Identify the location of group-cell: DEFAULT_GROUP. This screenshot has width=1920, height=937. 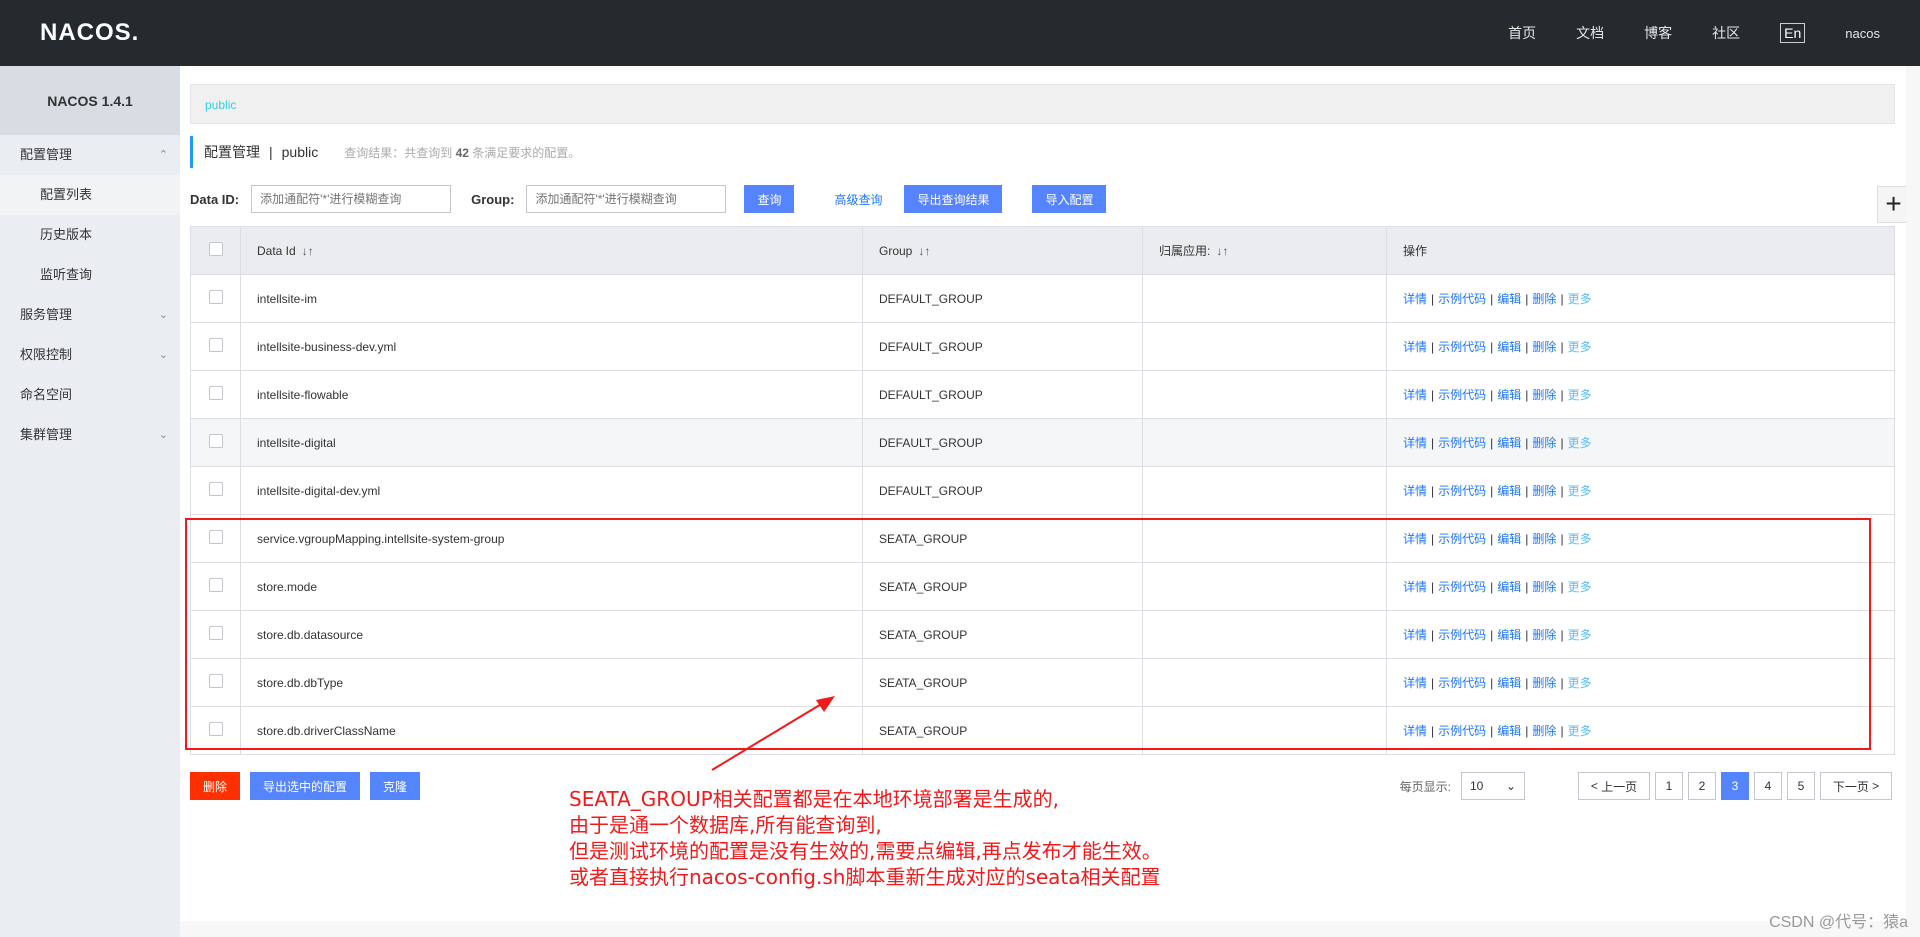
(1002, 442).